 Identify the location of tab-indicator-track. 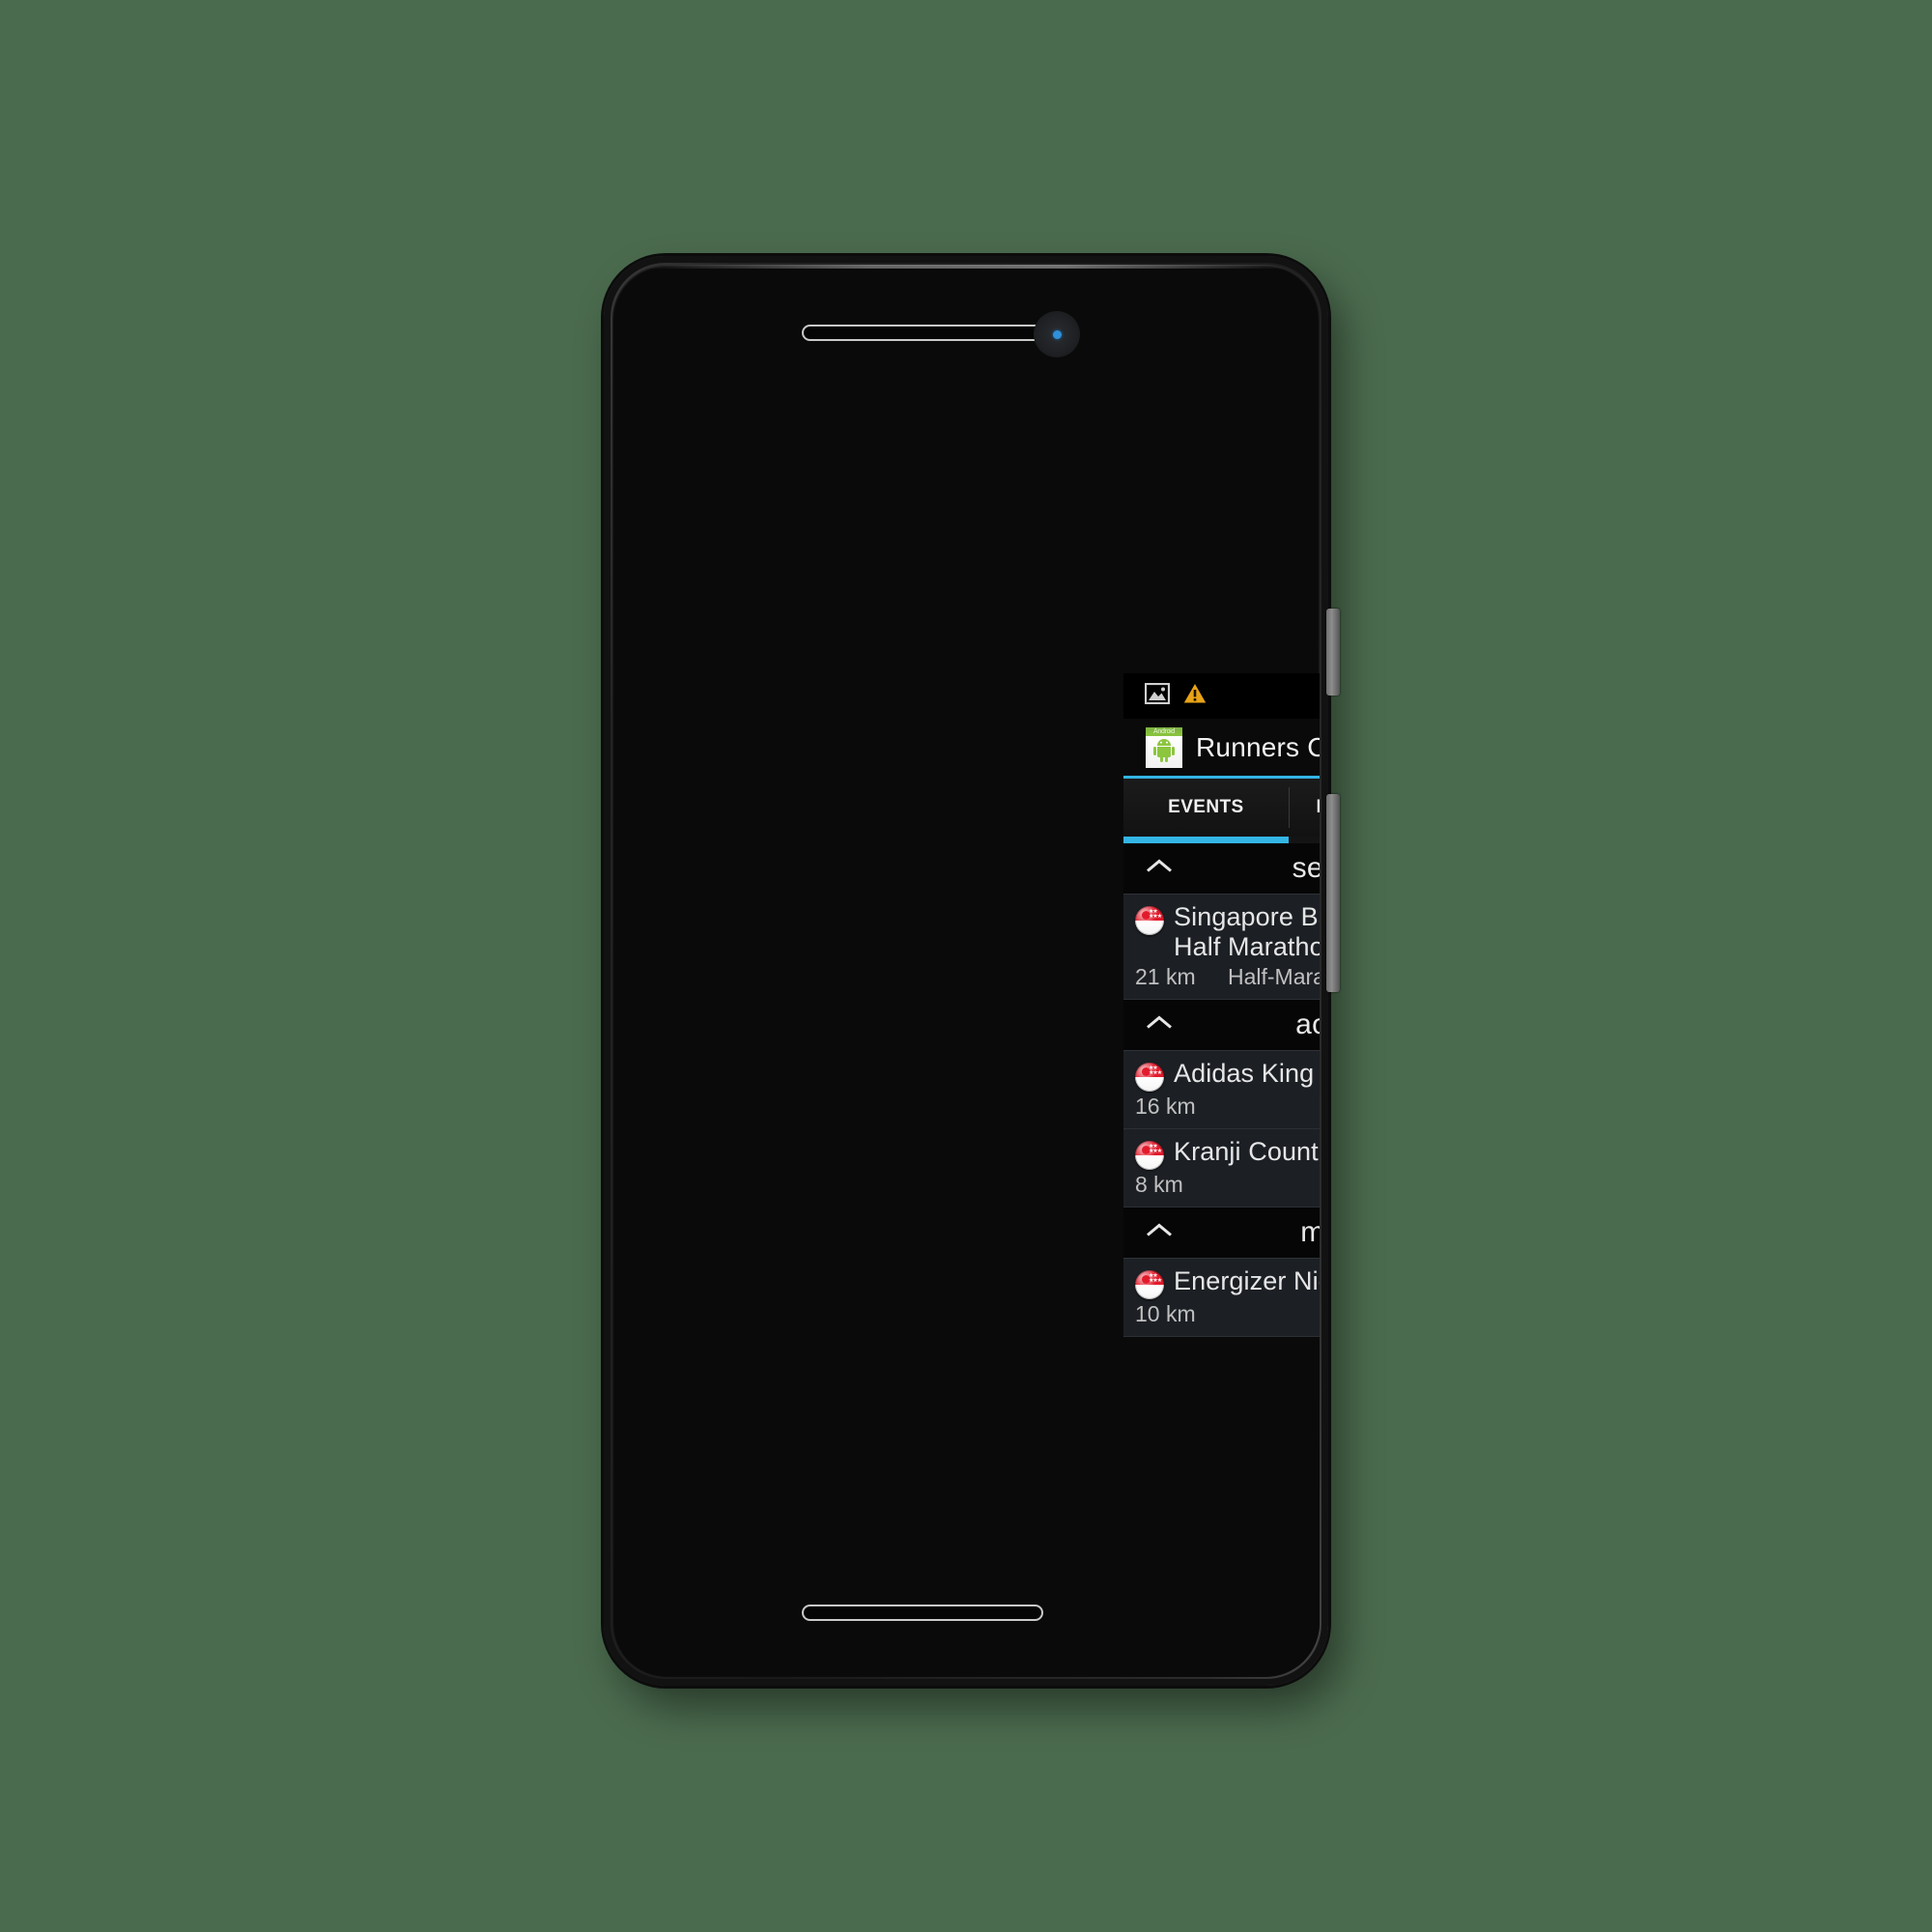
(1221, 840).